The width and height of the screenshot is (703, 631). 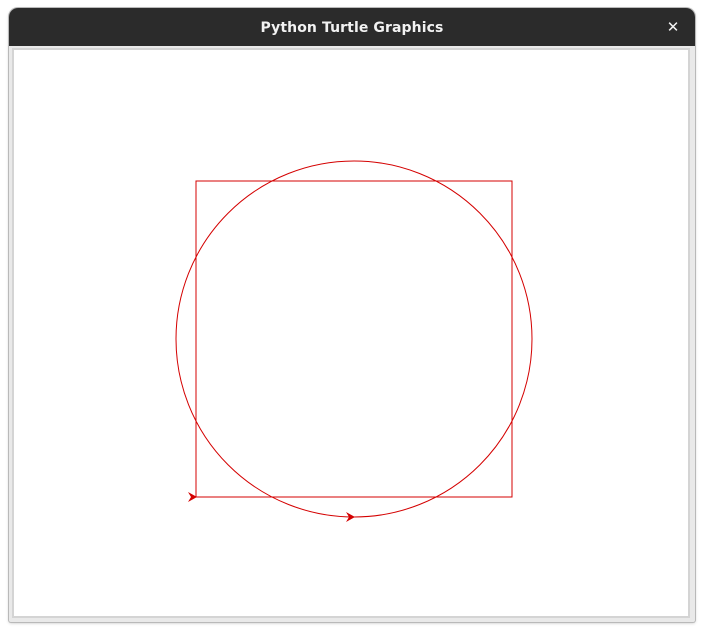 I want to click on window-title: Python Turtle Graphics, so click(x=352, y=28).